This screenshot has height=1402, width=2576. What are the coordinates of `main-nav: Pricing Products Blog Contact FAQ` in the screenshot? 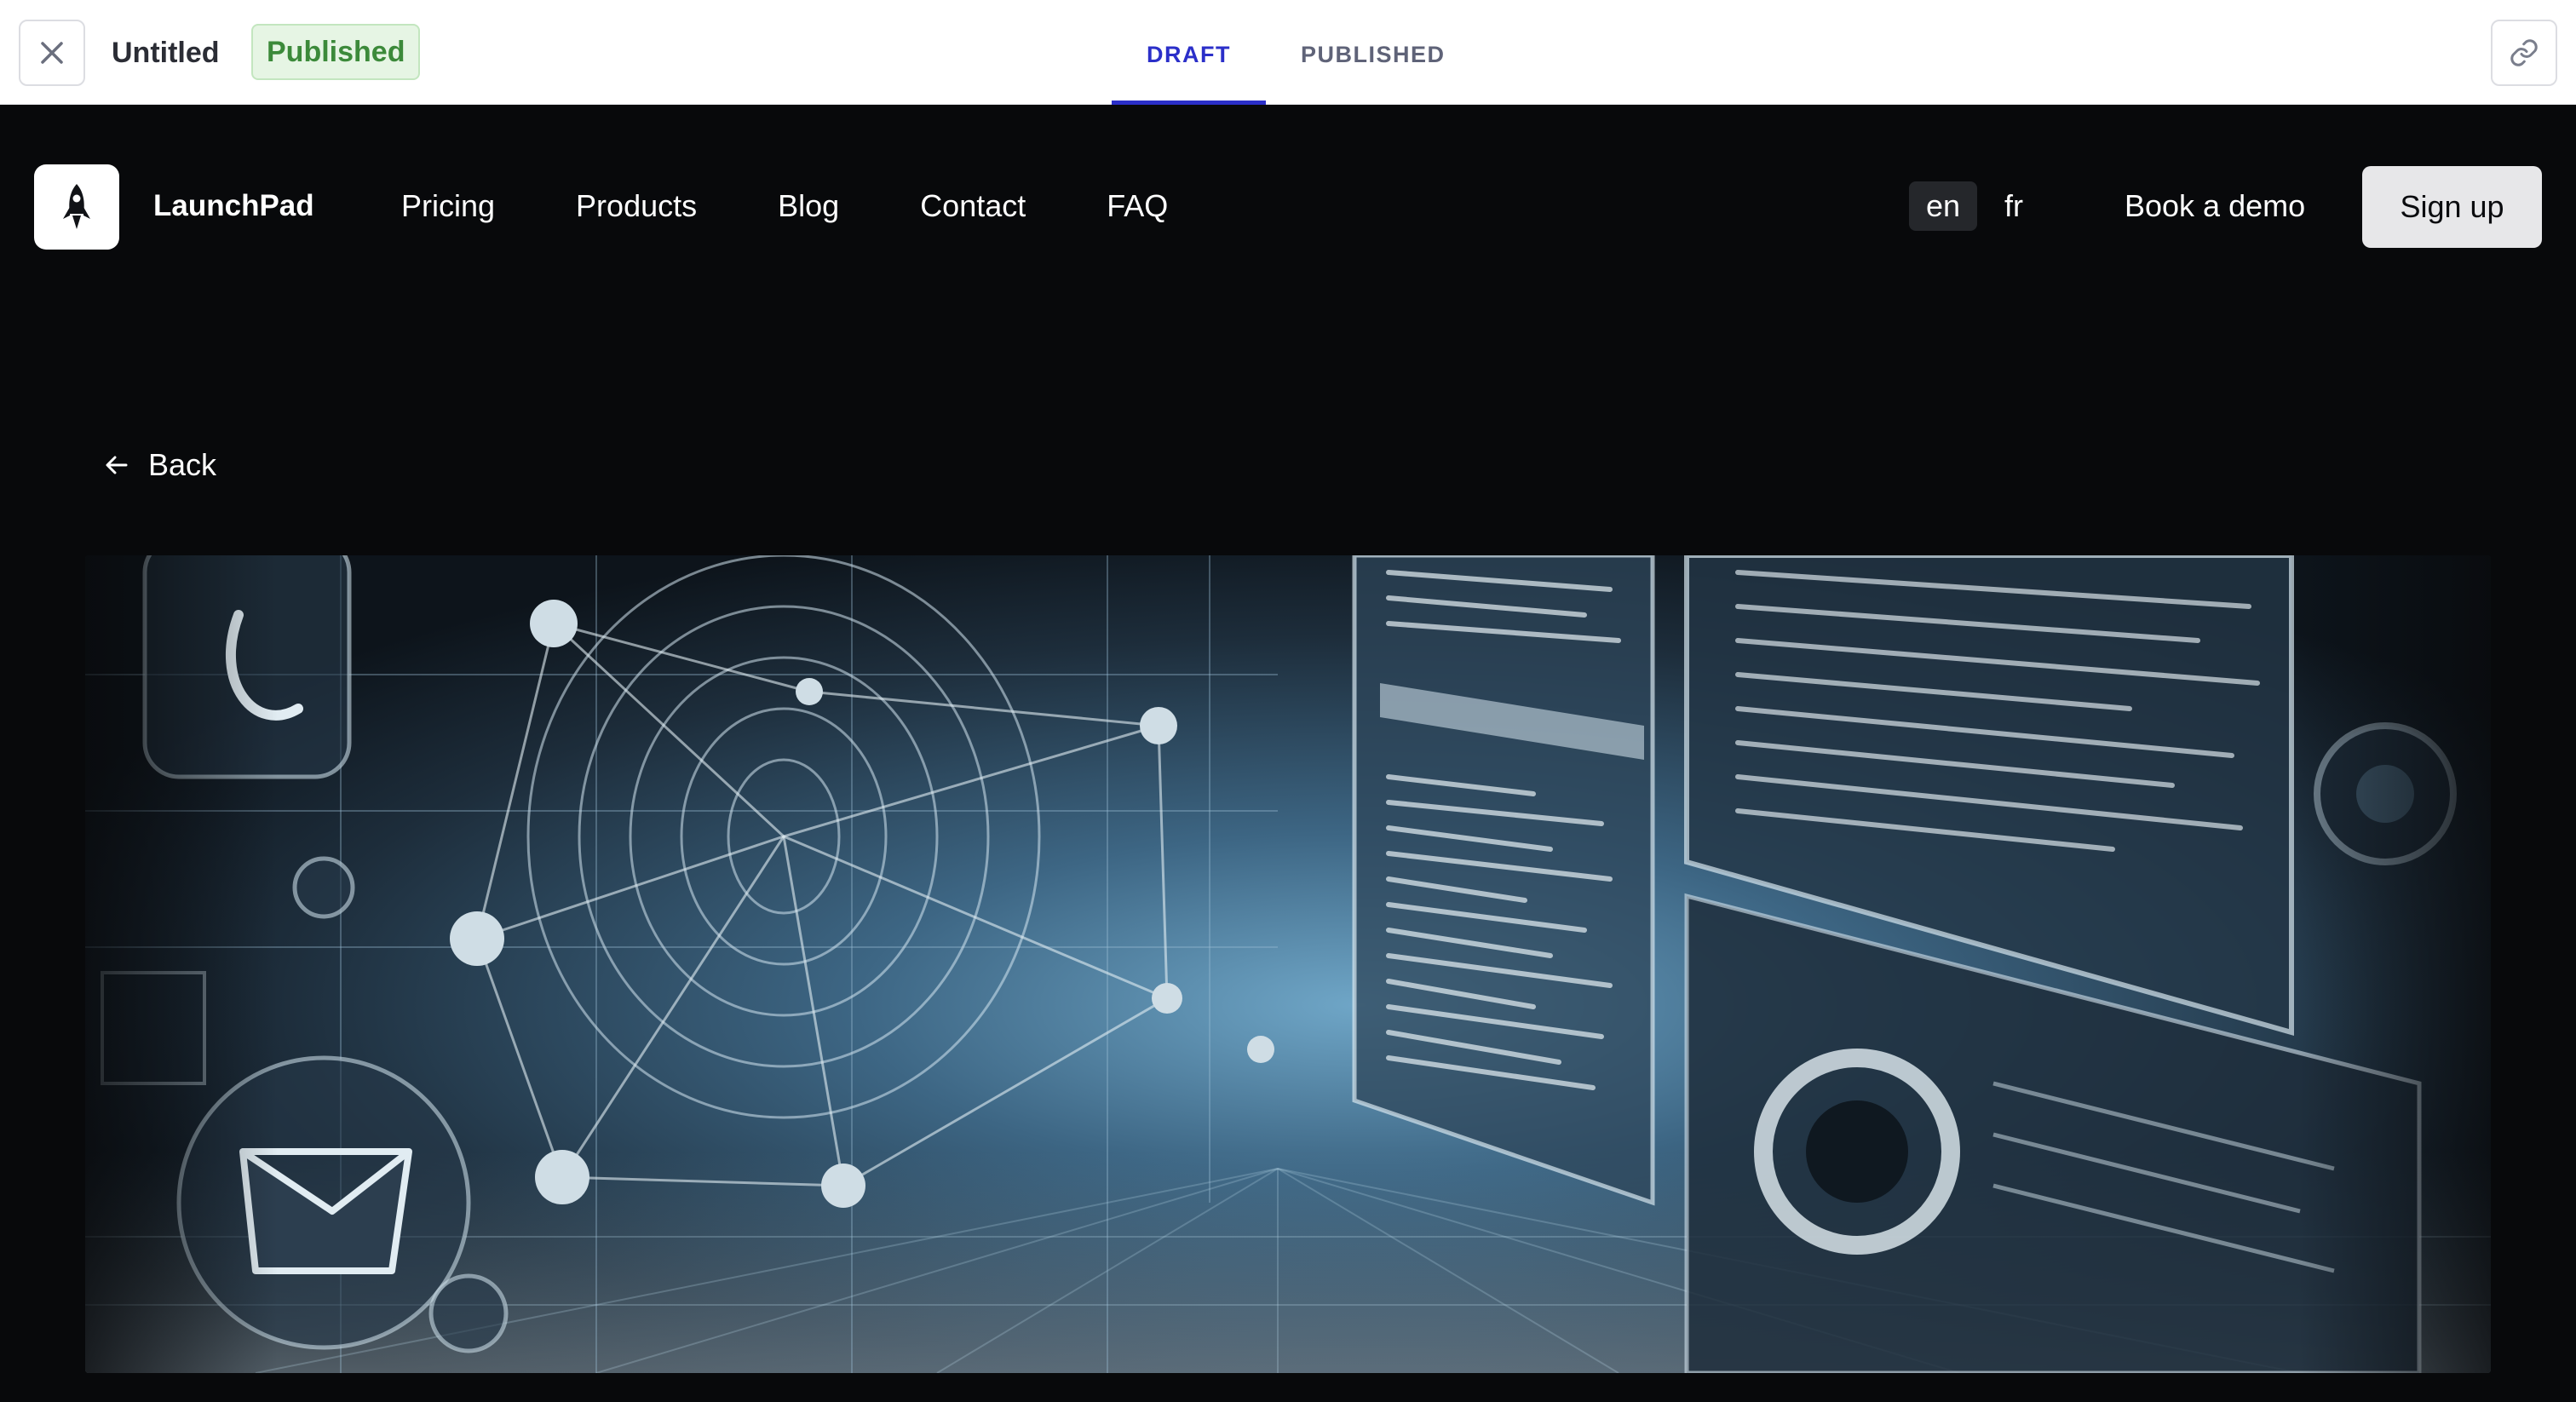 It's located at (825, 206).